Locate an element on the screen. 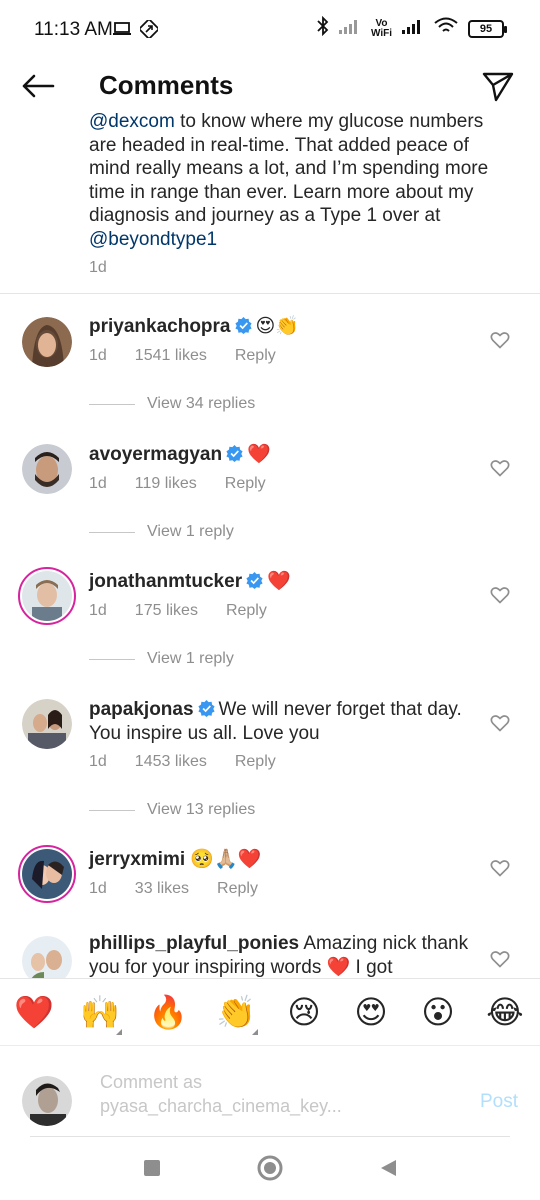  fire-emoji-button: 🔥 is located at coordinates (168, 1012).